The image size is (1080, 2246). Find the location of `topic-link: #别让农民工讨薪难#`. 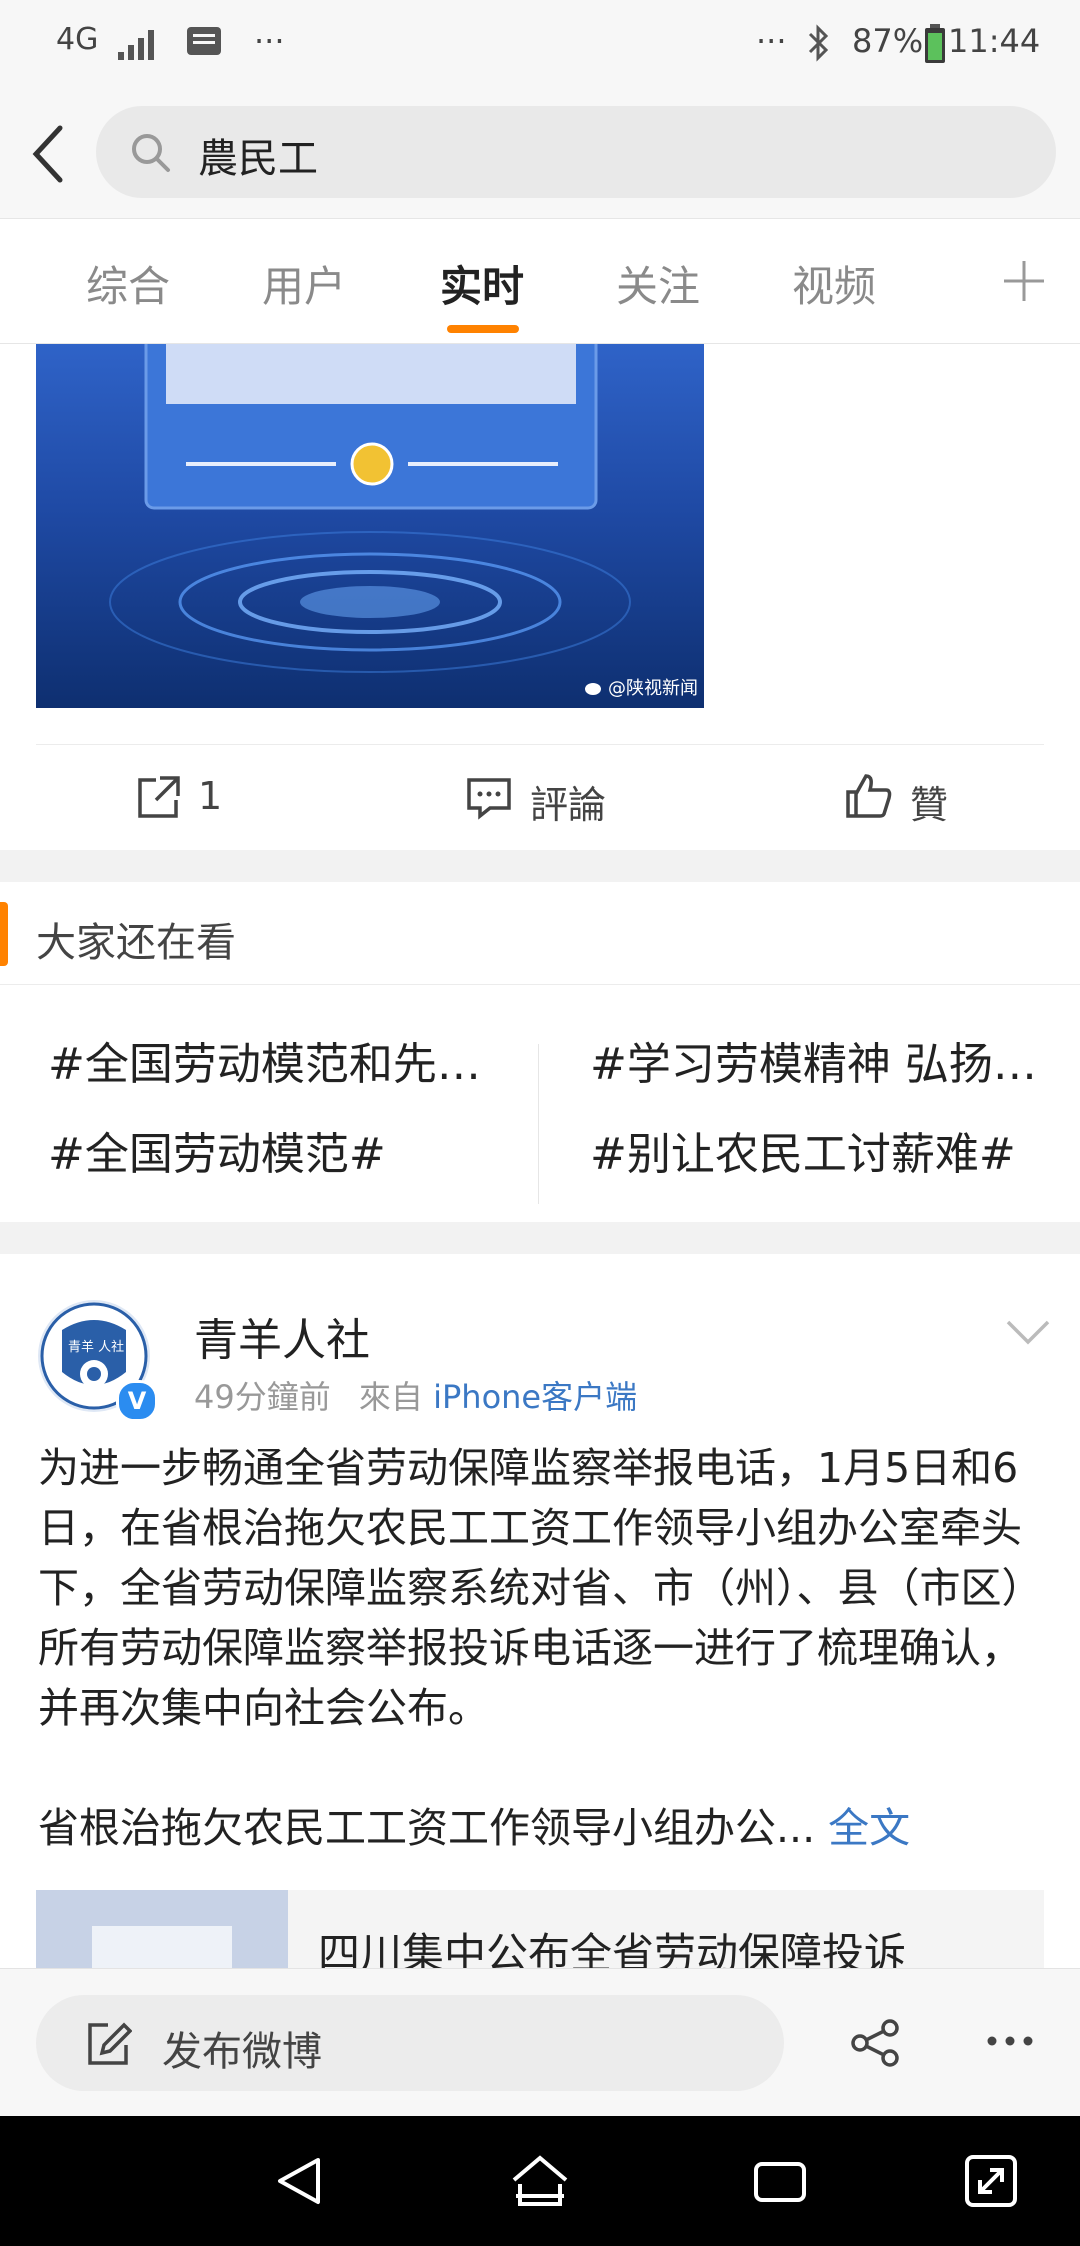

topic-link: #别让农民工讨薪难# is located at coordinates (823, 1150).